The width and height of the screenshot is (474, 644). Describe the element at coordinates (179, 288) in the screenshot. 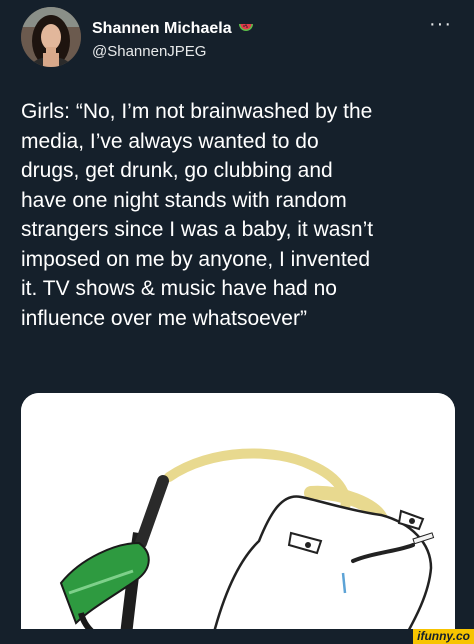

I see `tweet-line: it. TV shows & music have had no` at that location.